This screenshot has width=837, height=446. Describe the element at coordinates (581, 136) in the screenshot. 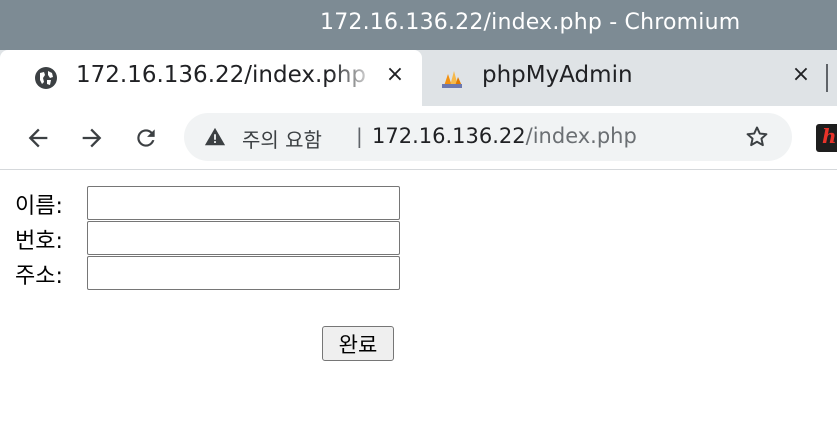

I see `url-path: /index.php` at that location.